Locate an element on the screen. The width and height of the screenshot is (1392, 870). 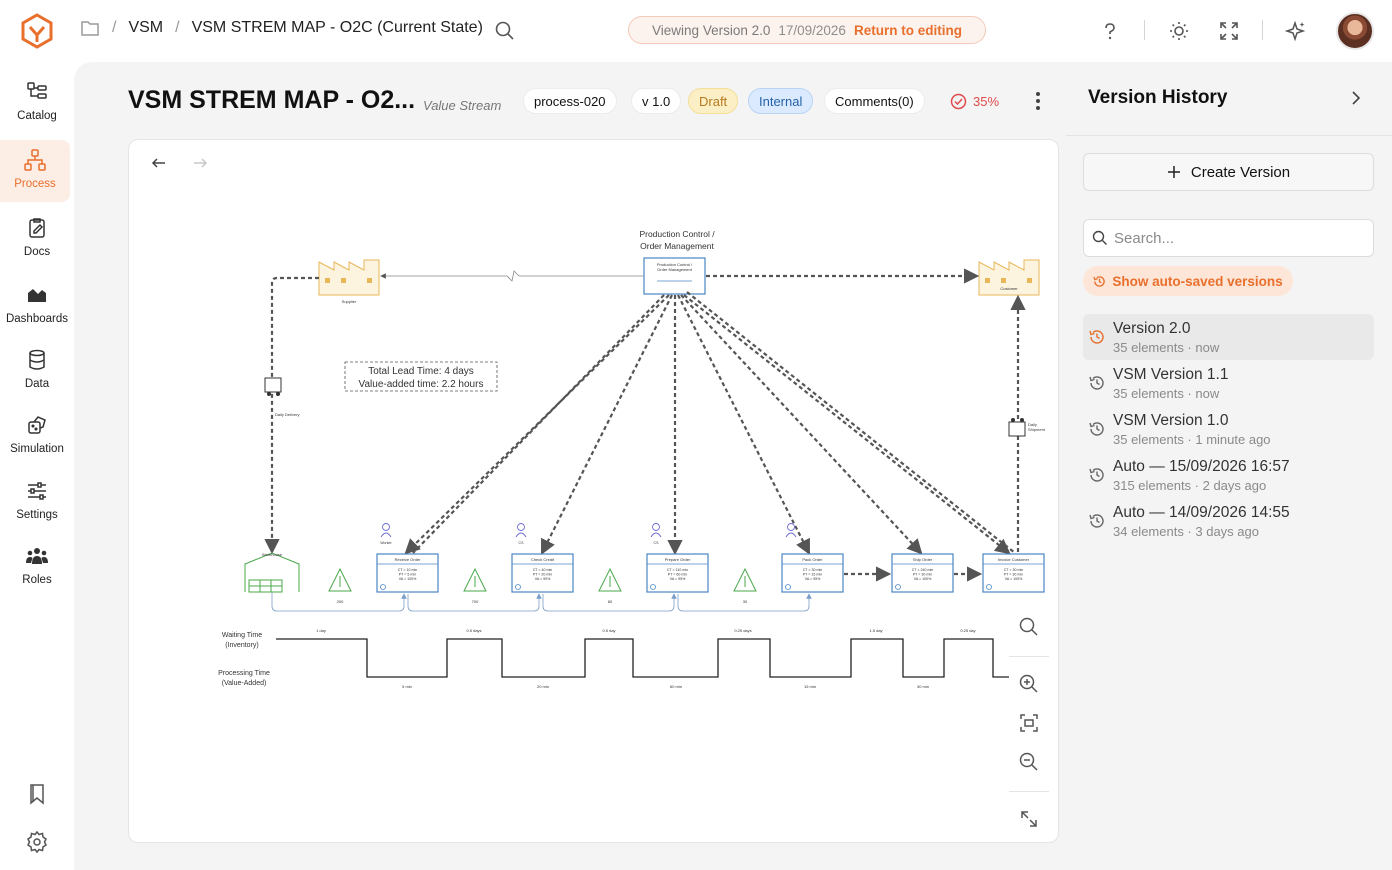
chevron-right-icon is located at coordinates (1356, 98).